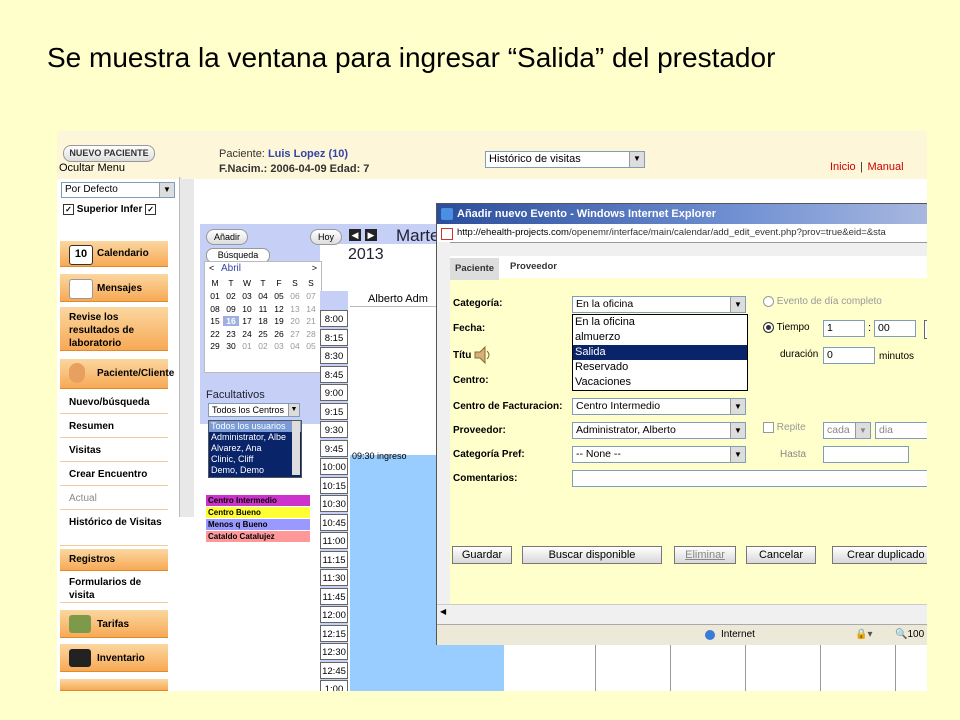 The width and height of the screenshot is (960, 720). What do you see at coordinates (660, 322) in the screenshot?
I see `category-option: En la oficina` at bounding box center [660, 322].